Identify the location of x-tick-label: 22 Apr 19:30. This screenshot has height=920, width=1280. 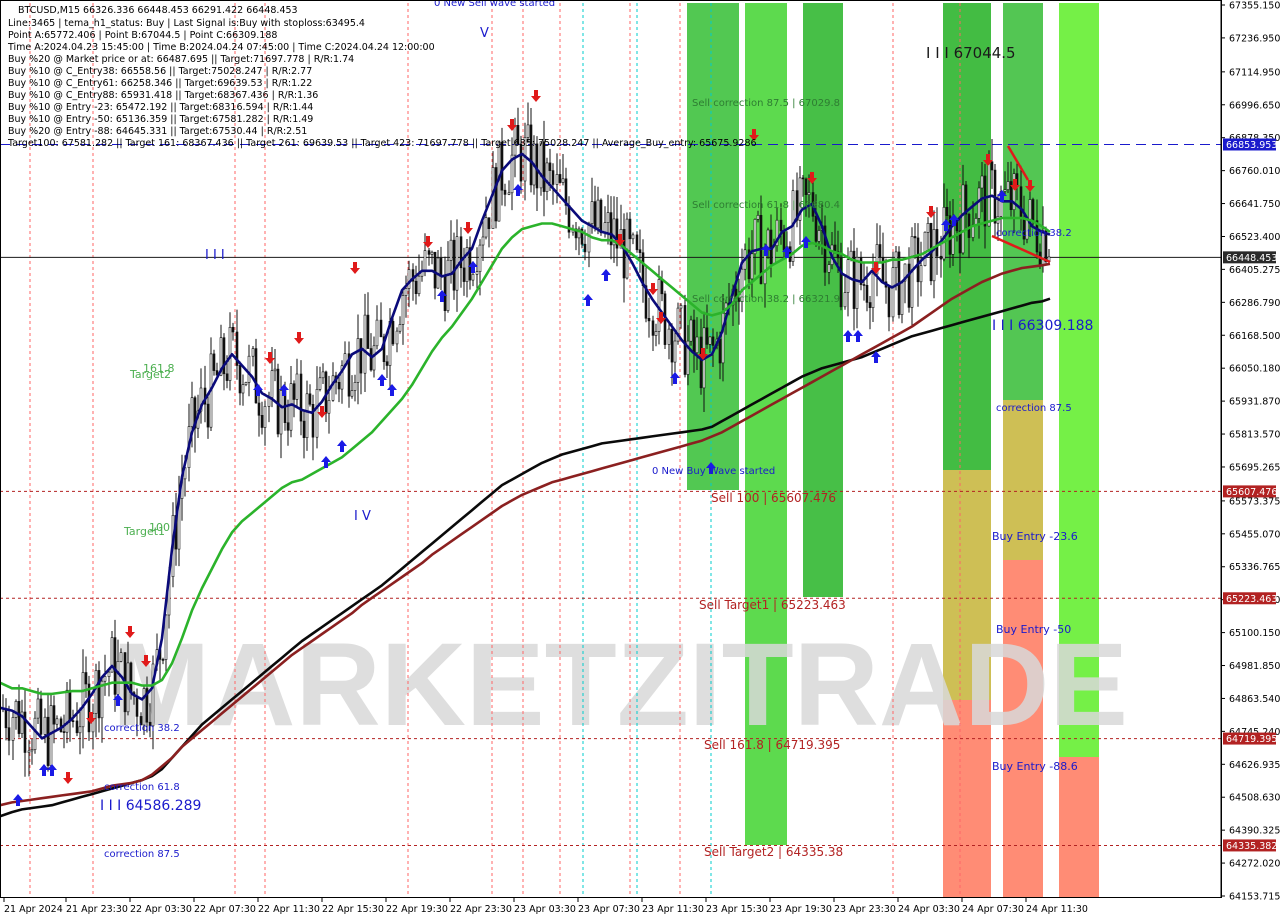
(417, 909).